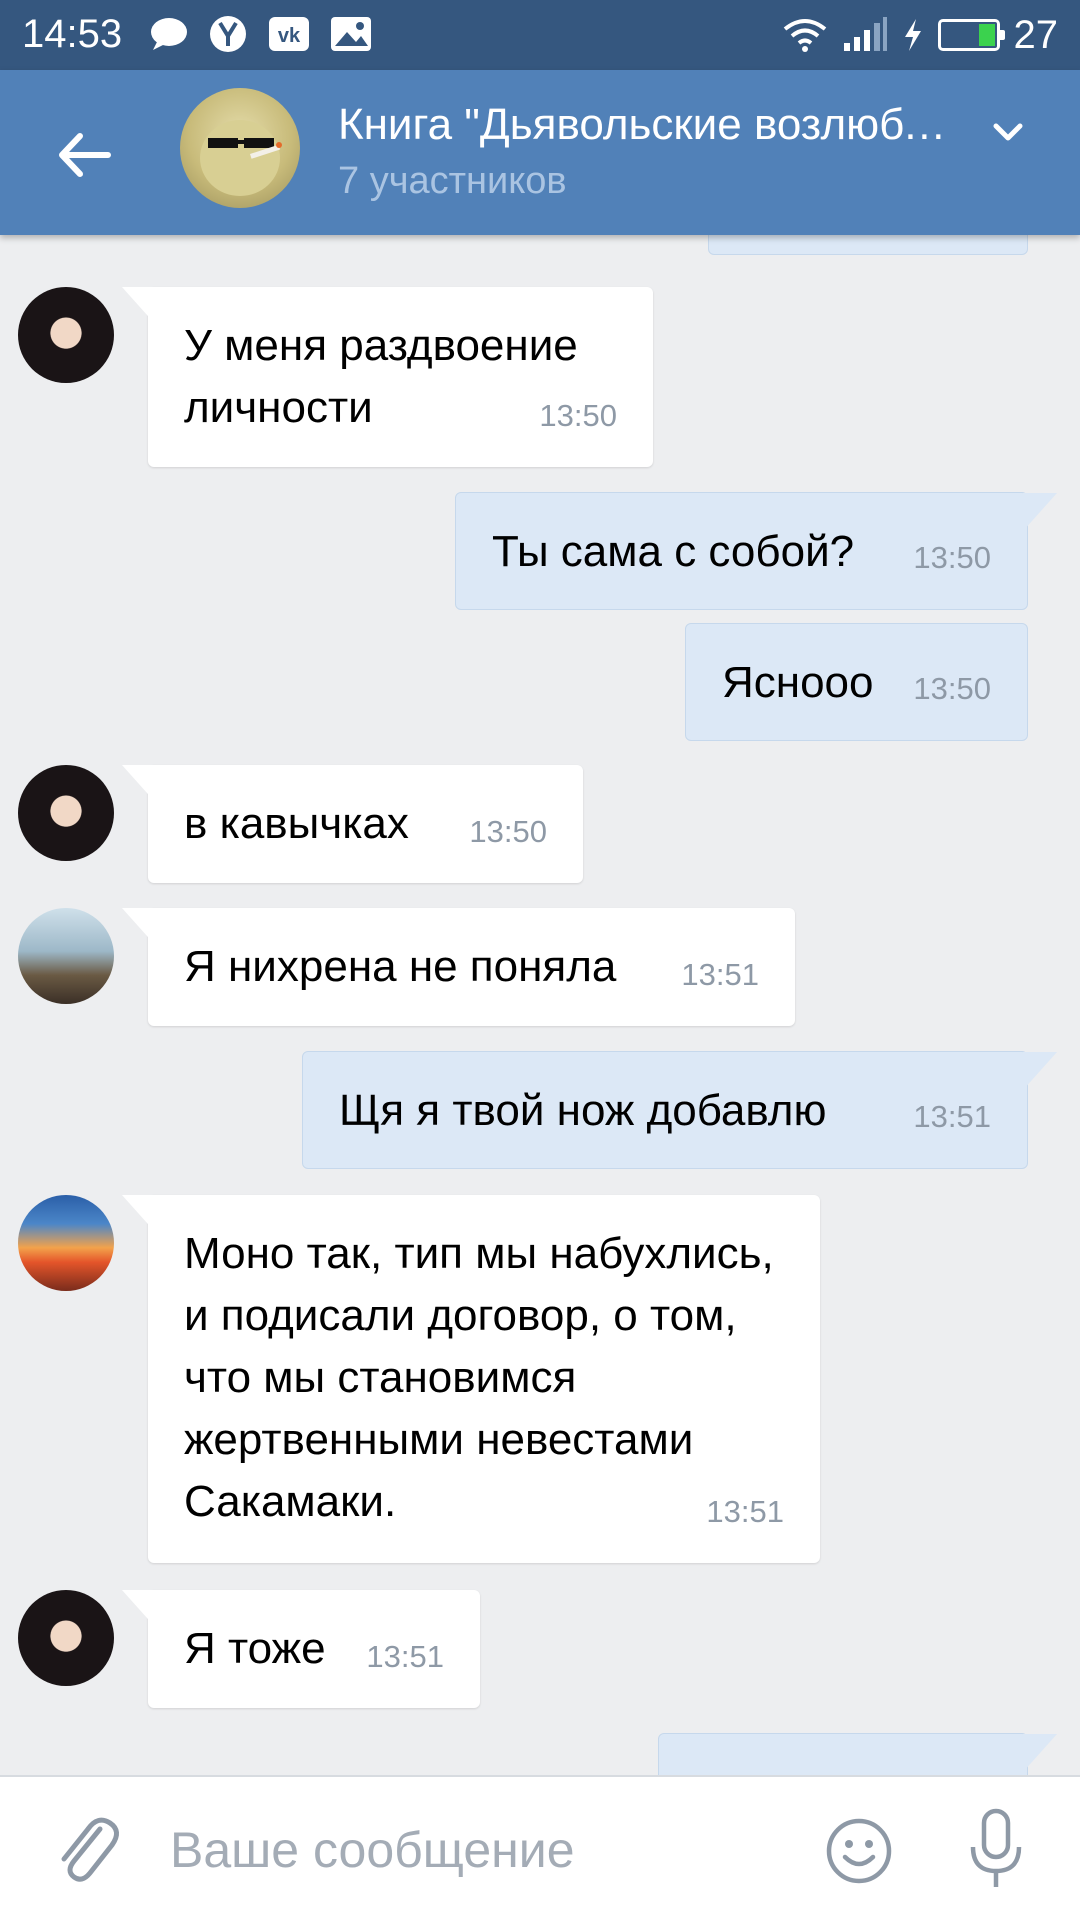 This screenshot has width=1080, height=1920. Describe the element at coordinates (480, 1850) in the screenshot. I see `message-input` at that location.